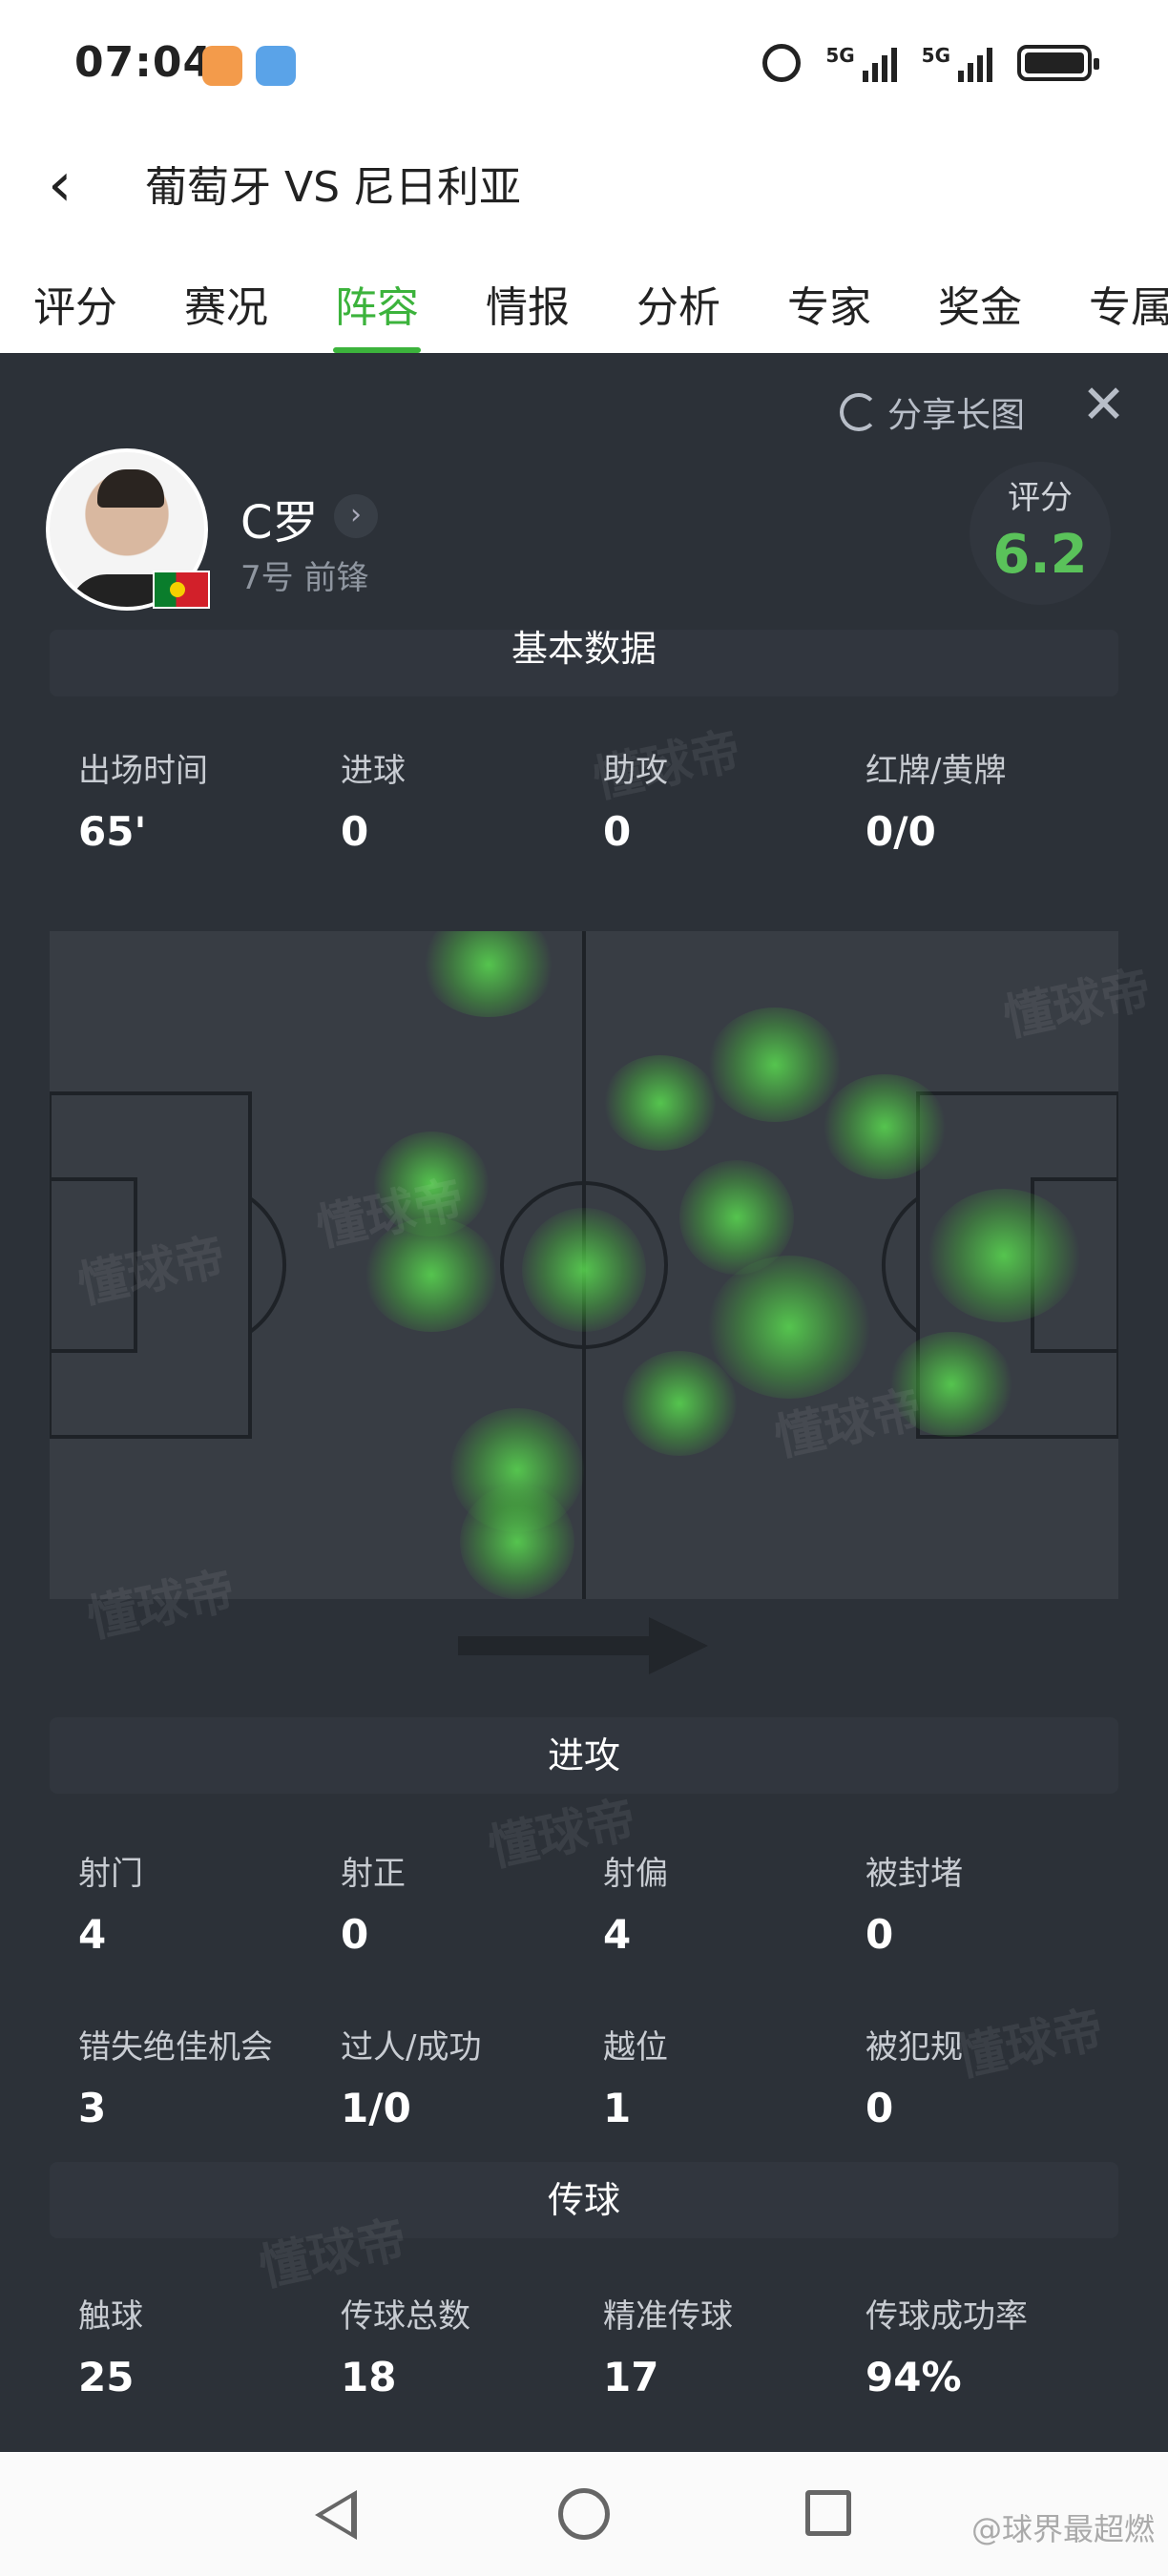 This screenshot has height=2576, width=1168. Describe the element at coordinates (828, 2513) in the screenshot. I see `nav-recent-apps-icon` at that location.